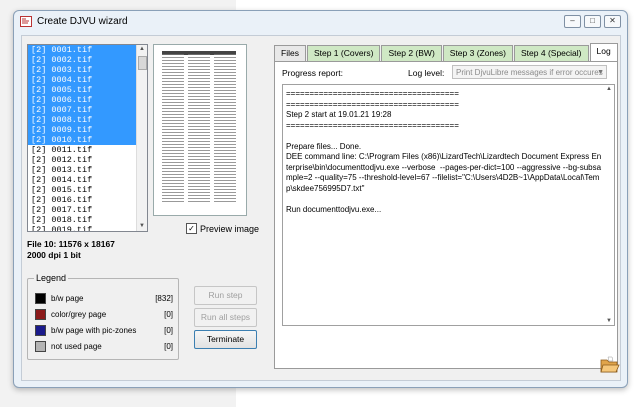  What do you see at coordinates (82, 160) in the screenshot?
I see `file-list-item: [2] 0012.tif` at bounding box center [82, 160].